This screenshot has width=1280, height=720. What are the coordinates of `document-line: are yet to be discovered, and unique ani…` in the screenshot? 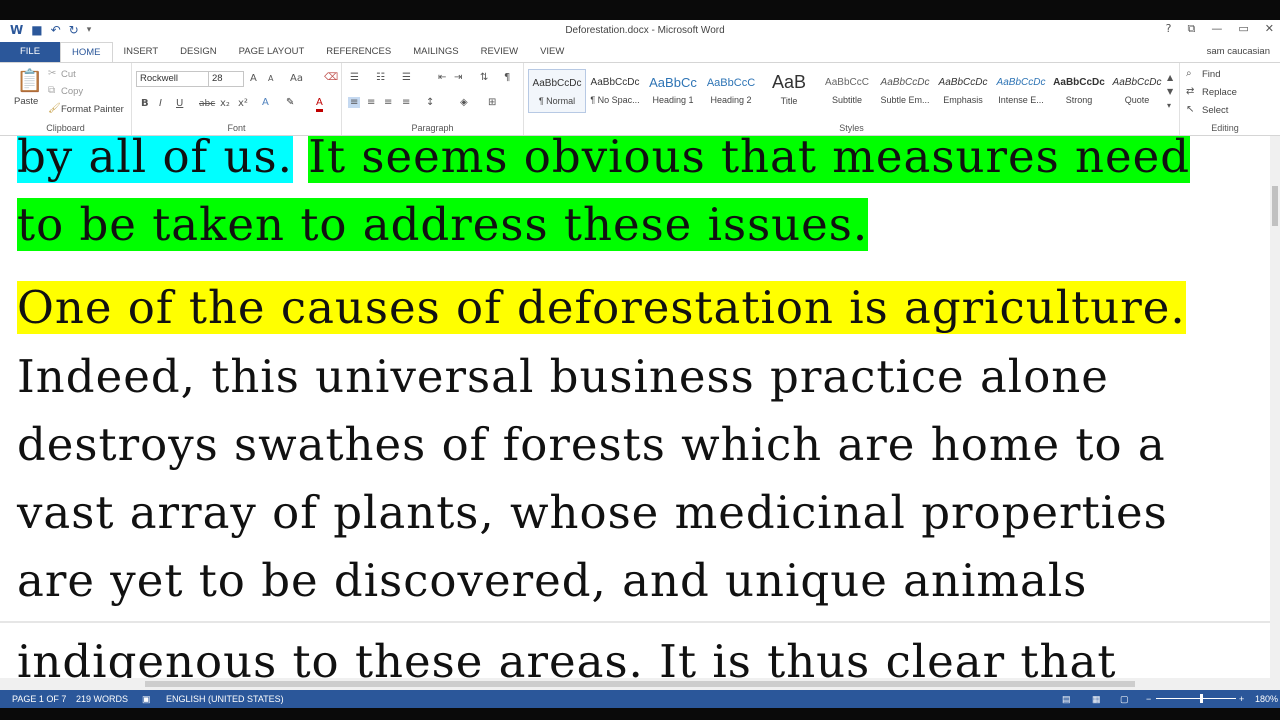 It's located at (552, 581).